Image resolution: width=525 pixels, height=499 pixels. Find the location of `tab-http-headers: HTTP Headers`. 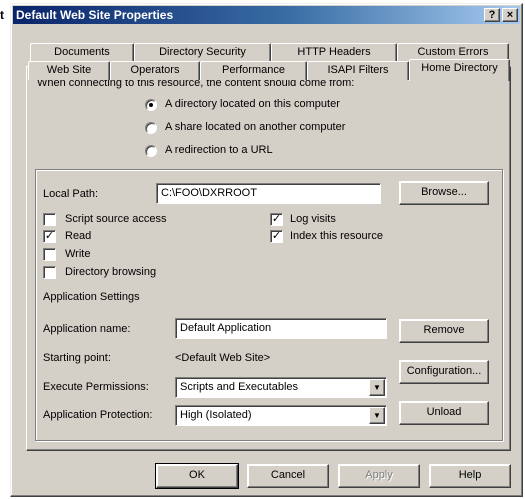

tab-http-headers: HTTP Headers is located at coordinates (334, 52).